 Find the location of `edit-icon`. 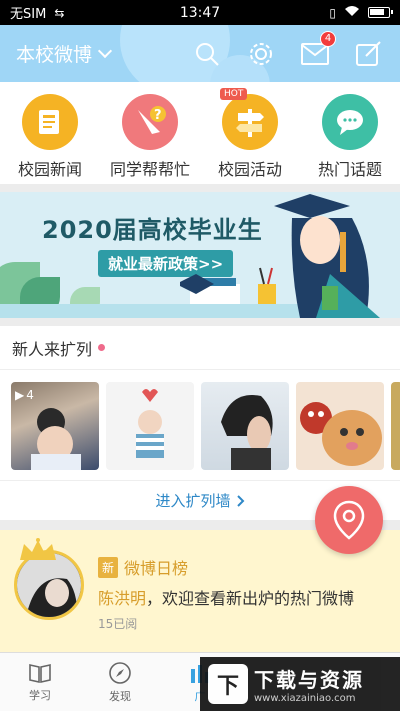

edit-icon is located at coordinates (368, 53).